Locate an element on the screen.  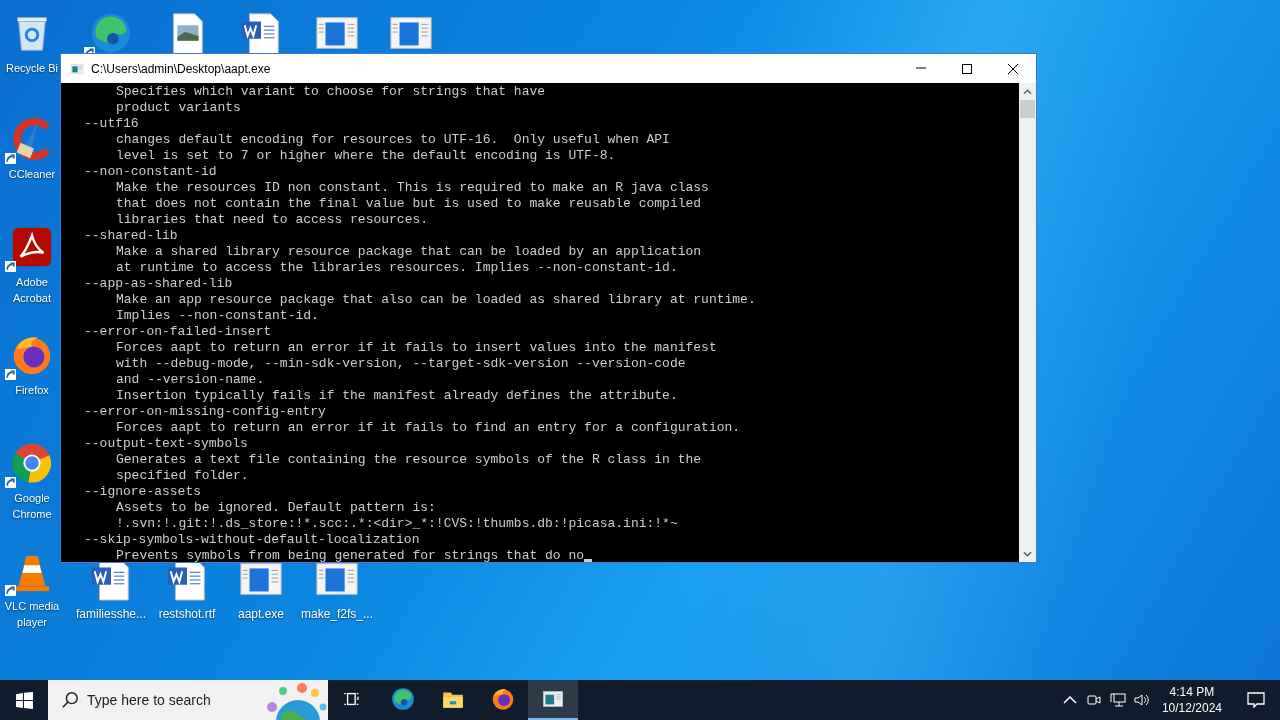
console-line: Specifies which variant to choose for strings that have is located at coordinates (331, 92).